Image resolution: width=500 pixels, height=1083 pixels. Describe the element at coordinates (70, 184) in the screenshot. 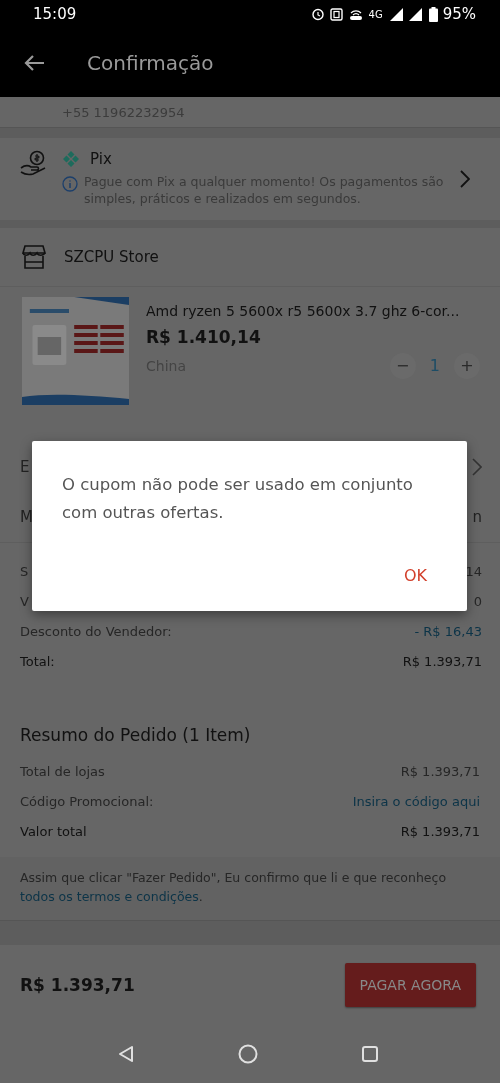

I see `info-icon` at that location.